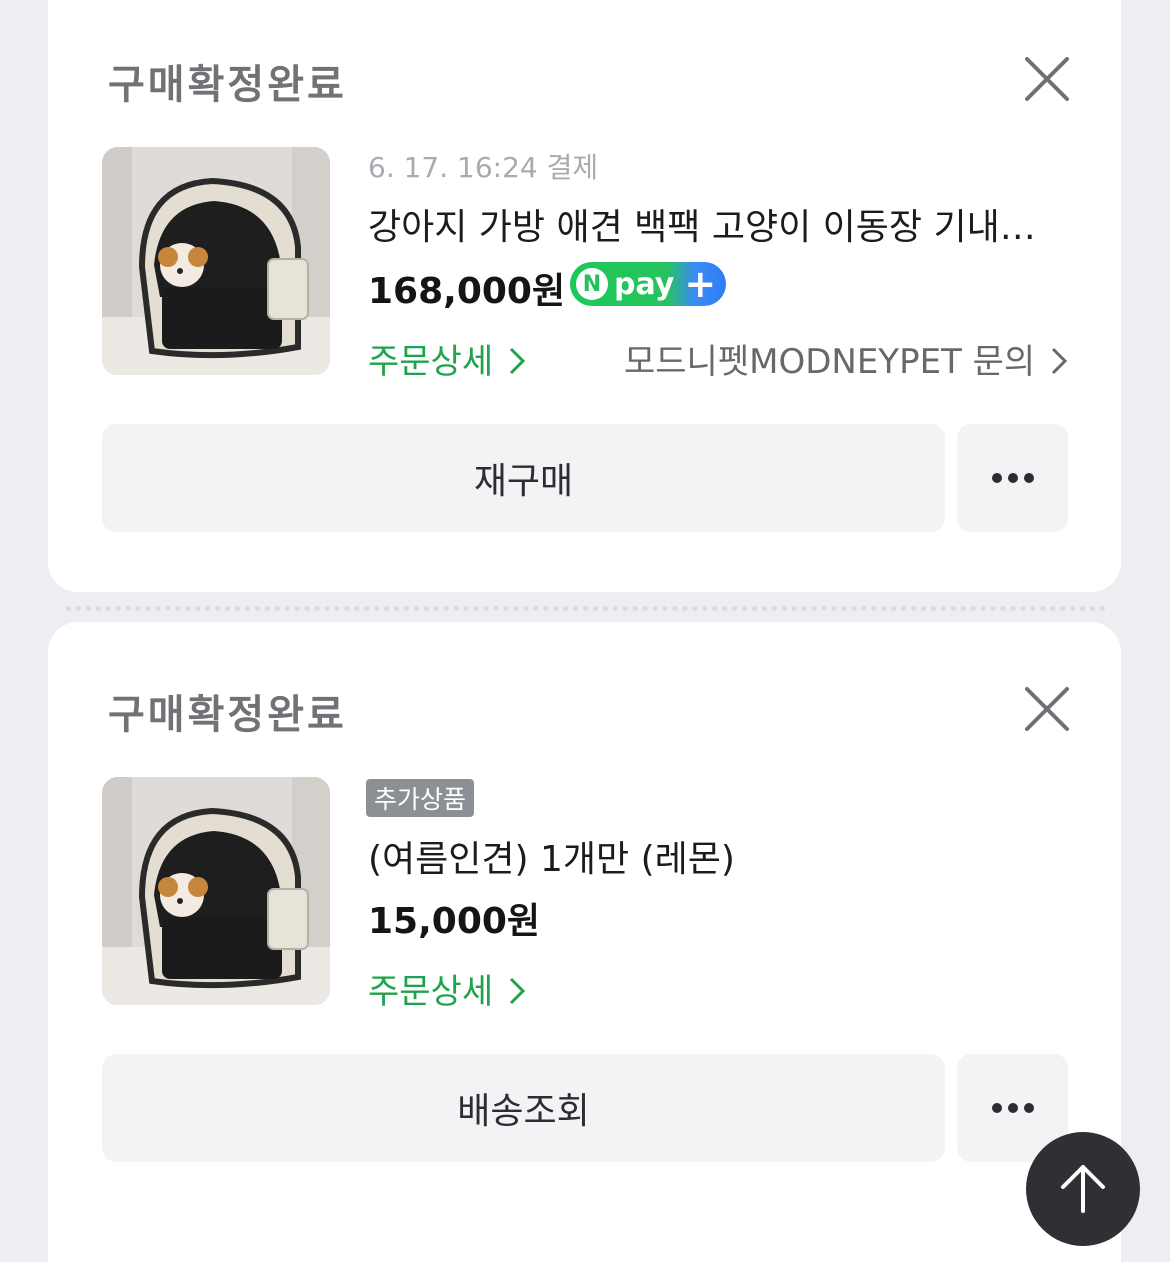 The image size is (1170, 1262). Describe the element at coordinates (700, 284) in the screenshot. I see `npay-plus-icon: +` at that location.